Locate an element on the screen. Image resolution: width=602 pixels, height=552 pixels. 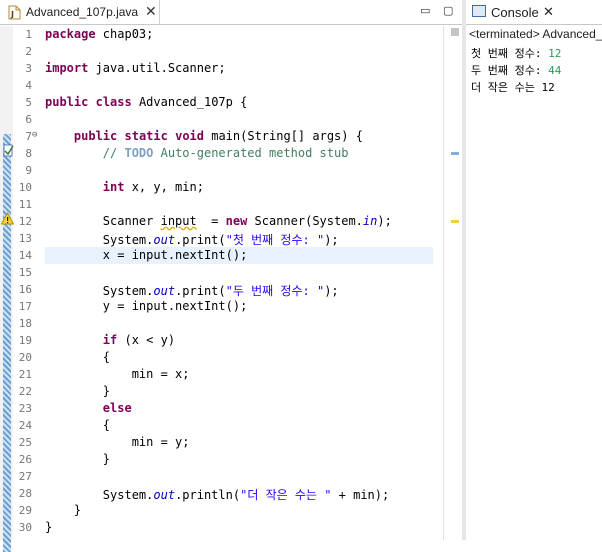
tab-console: Console ✕ is located at coordinates (534, 12).